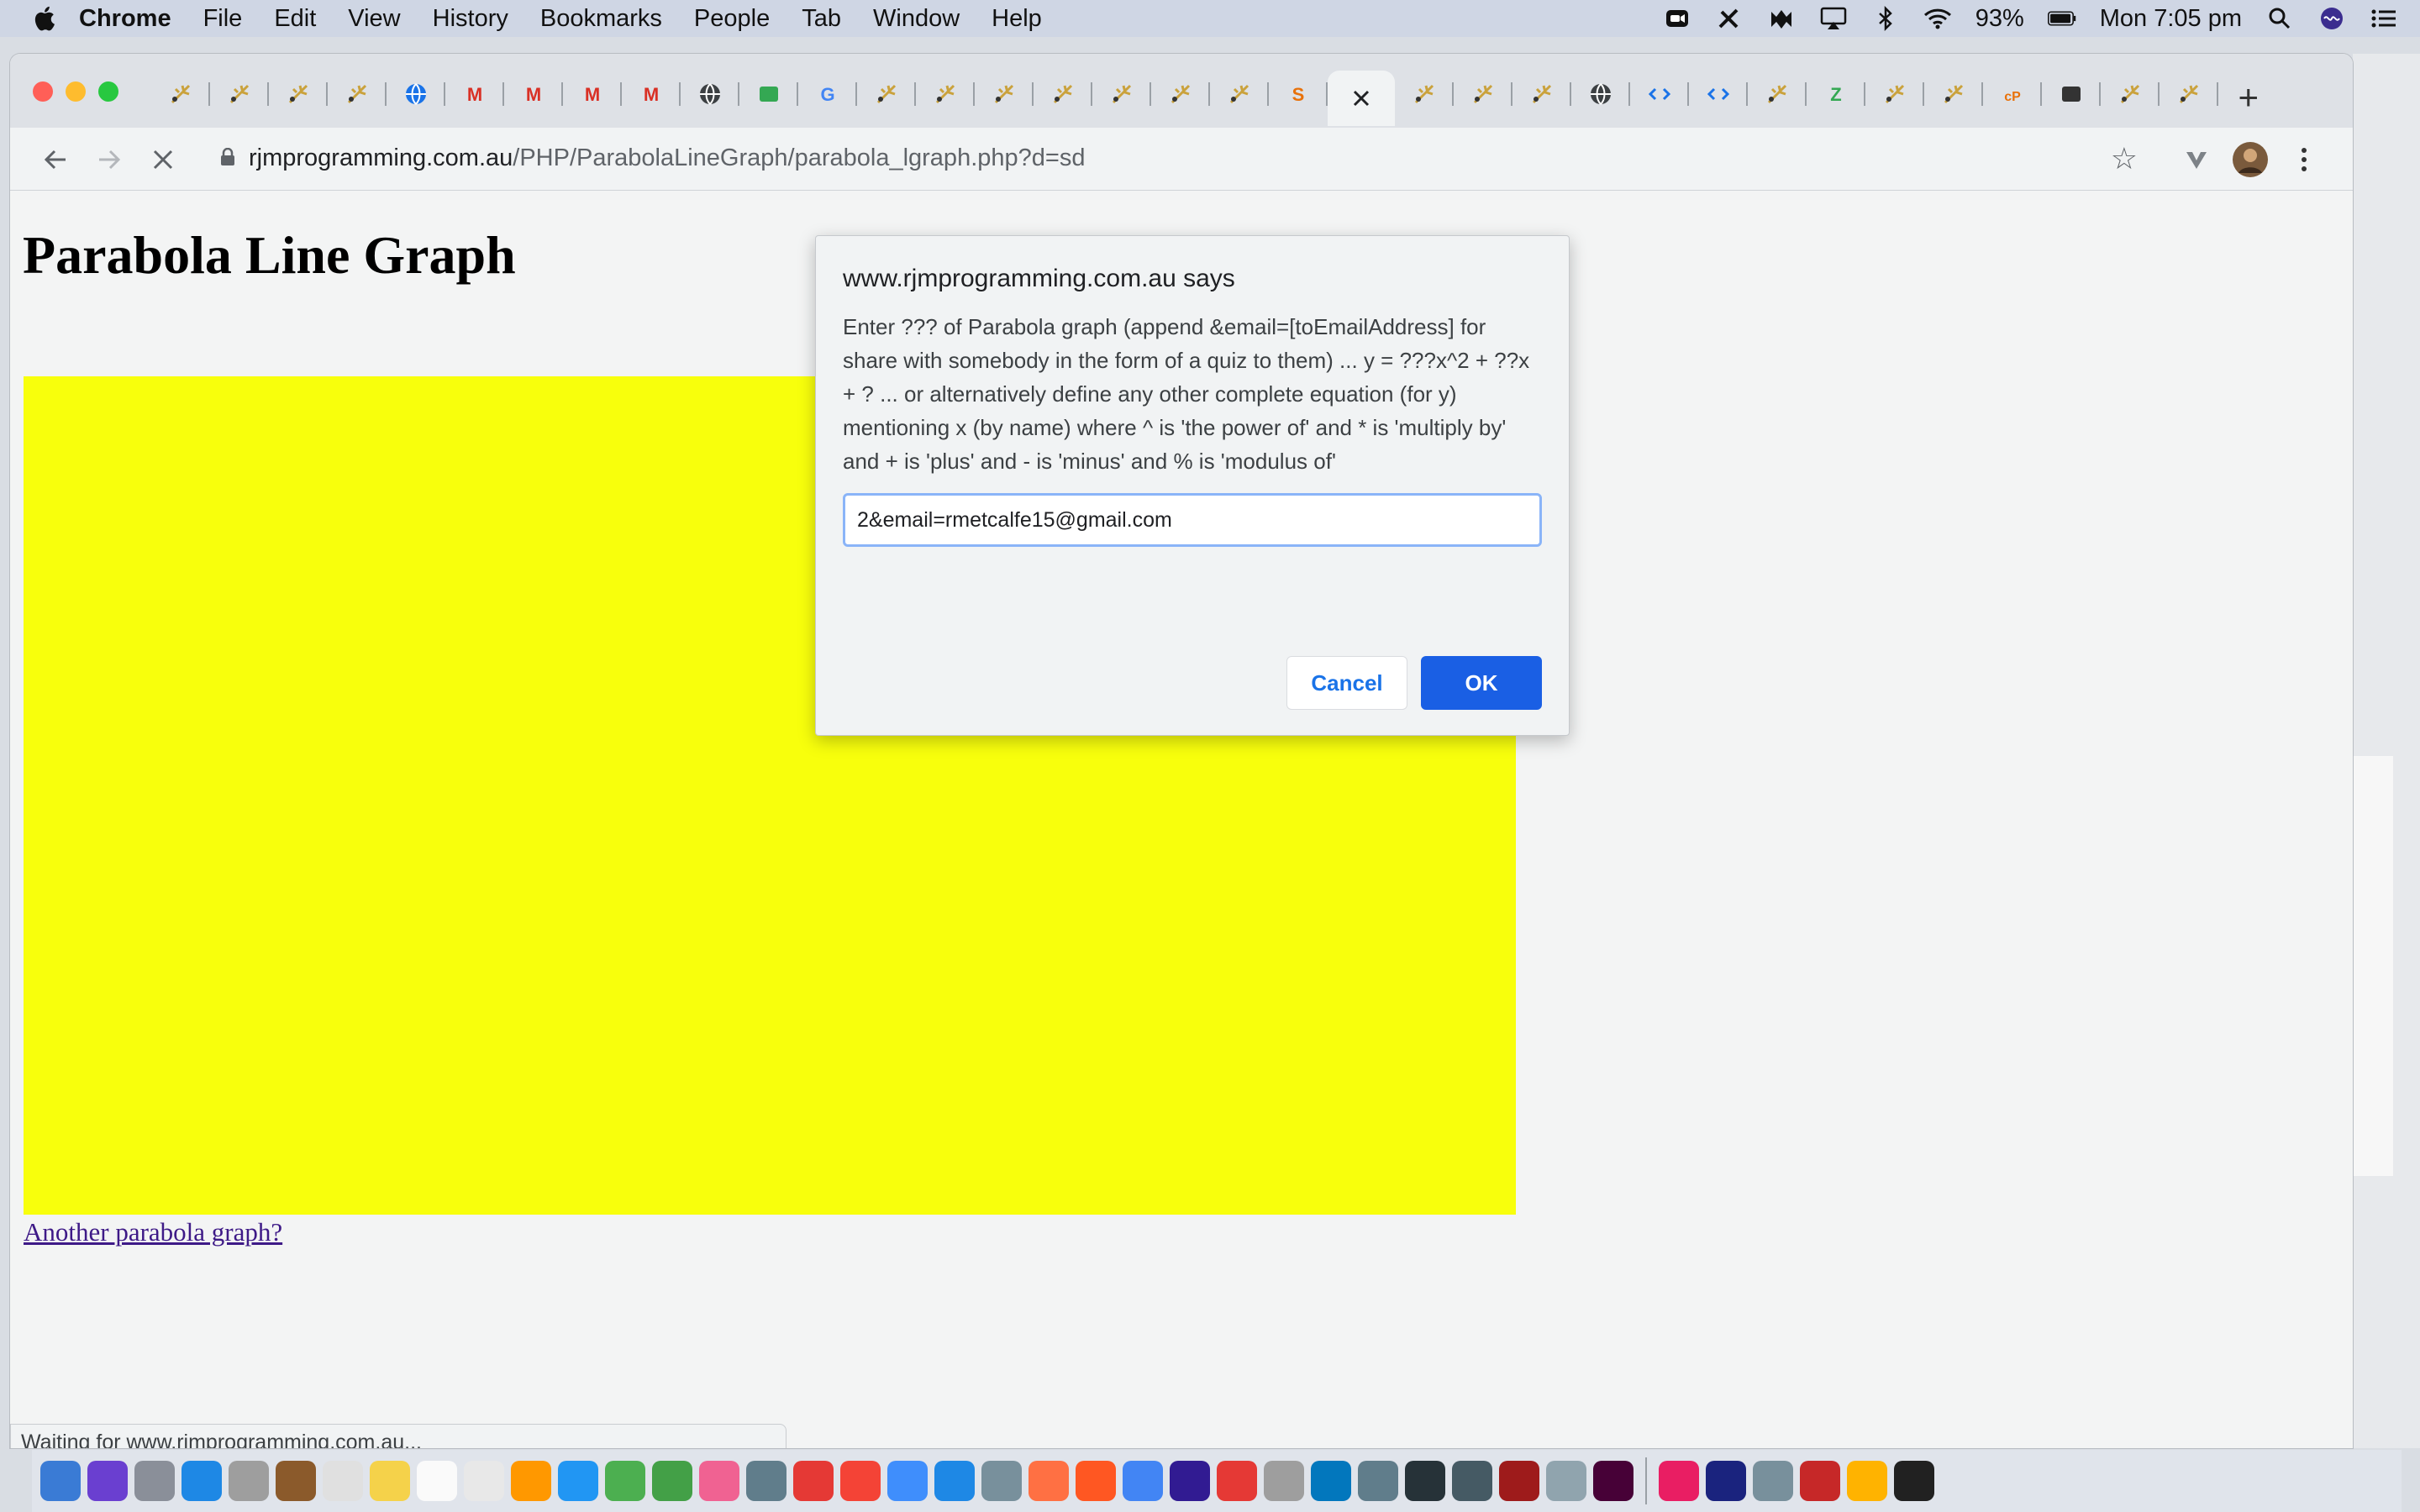 This screenshot has height=1512, width=2420. What do you see at coordinates (108, 91) in the screenshot?
I see `zoom-window-button` at bounding box center [108, 91].